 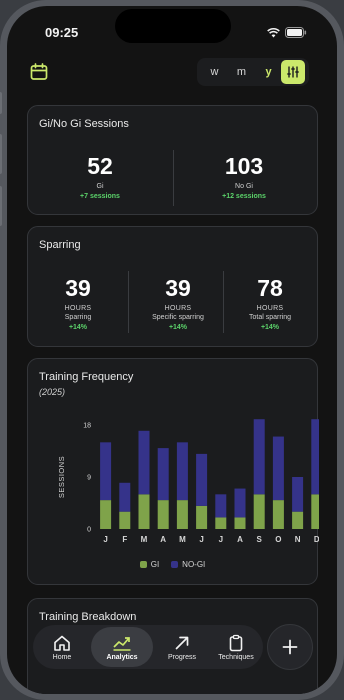 I want to click on arrow-up-right-icon, so click(x=182, y=642).